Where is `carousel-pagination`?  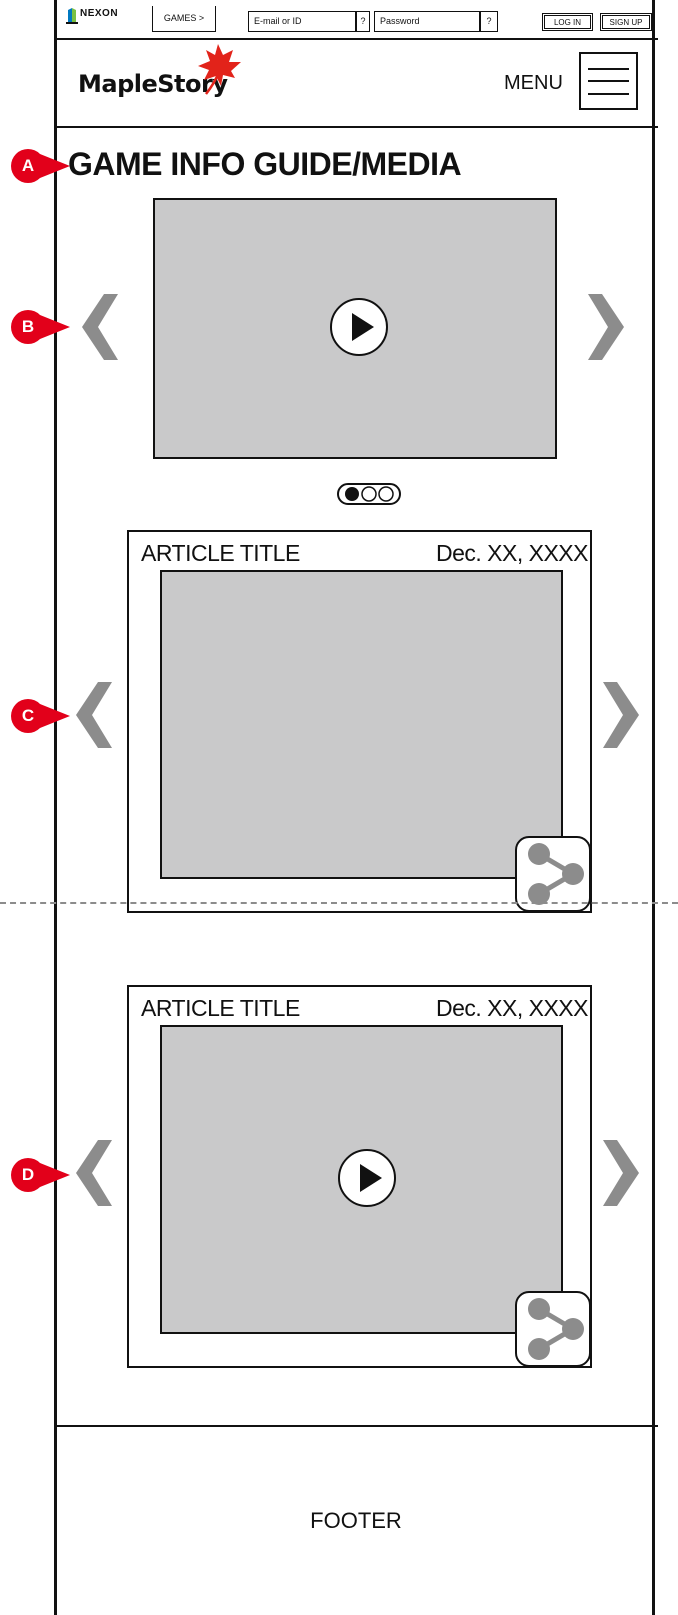 carousel-pagination is located at coordinates (369, 494).